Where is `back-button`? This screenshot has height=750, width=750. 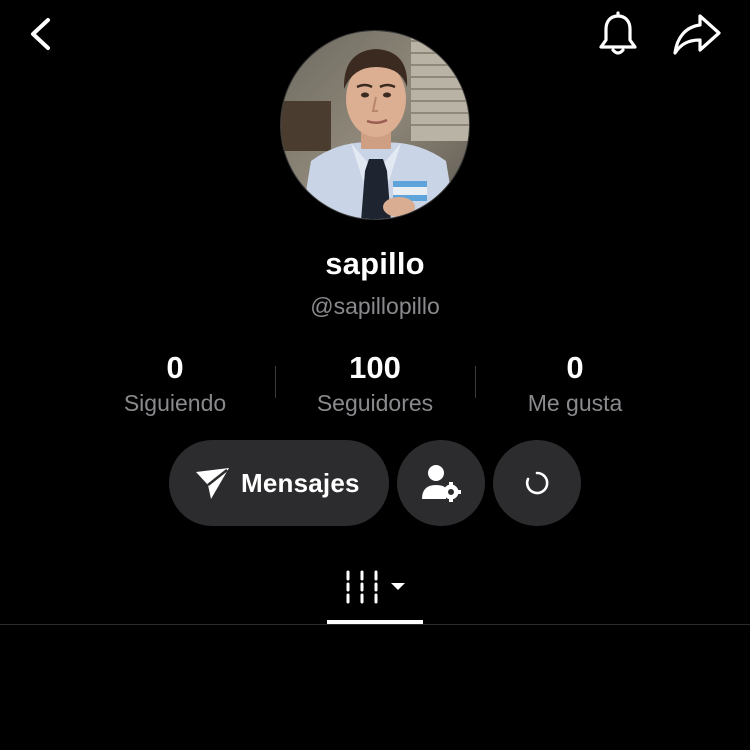
back-button is located at coordinates (42, 34).